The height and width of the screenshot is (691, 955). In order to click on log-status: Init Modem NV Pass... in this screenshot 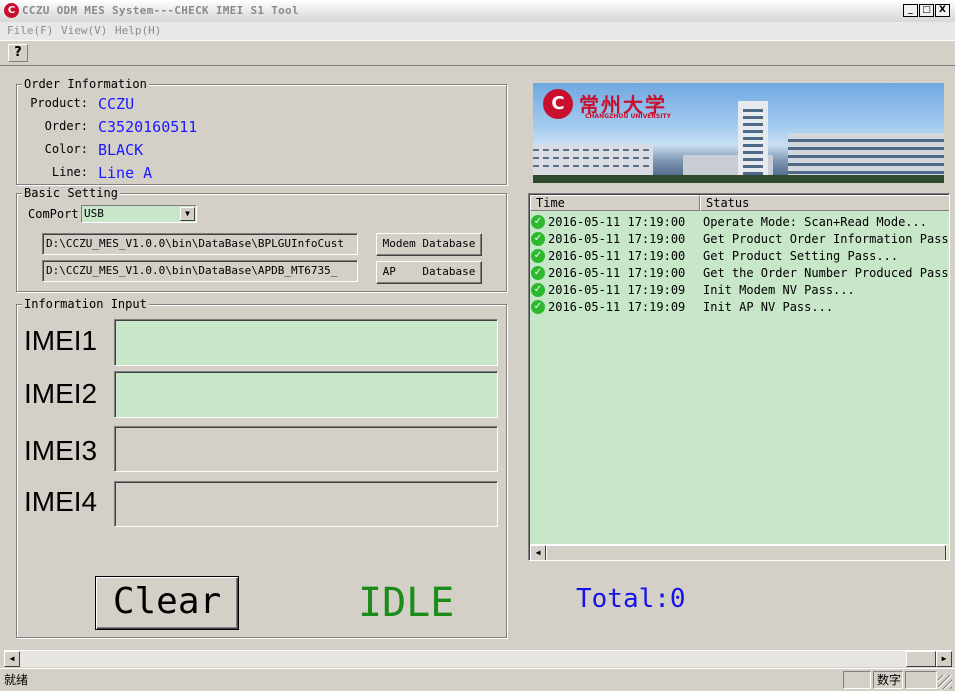, I will do `click(779, 289)`.